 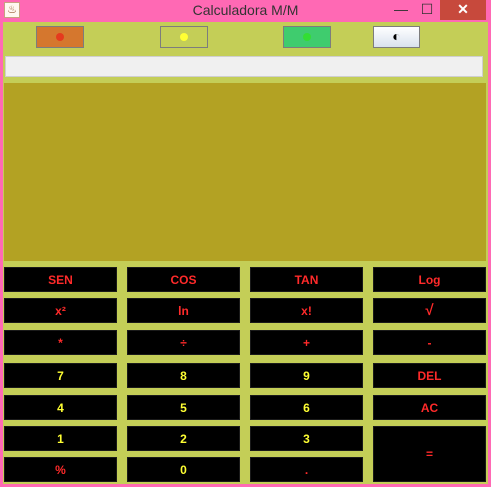 I want to click on plus-button: +, so click(x=306, y=342).